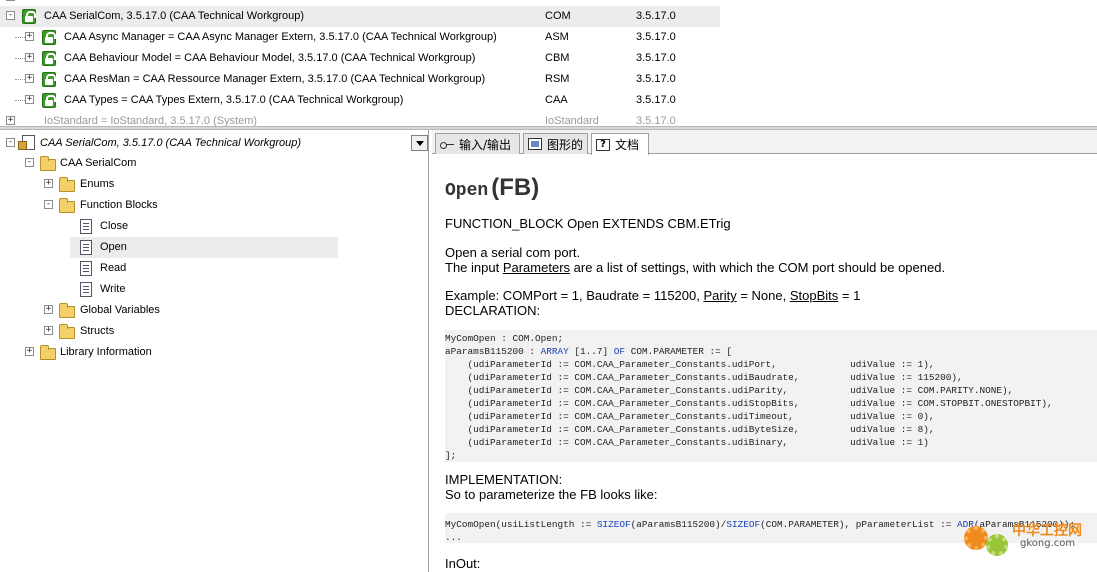 This screenshot has height=572, width=1097. Describe the element at coordinates (493, 351) in the screenshot. I see `text: aParamsB115200 :` at that location.